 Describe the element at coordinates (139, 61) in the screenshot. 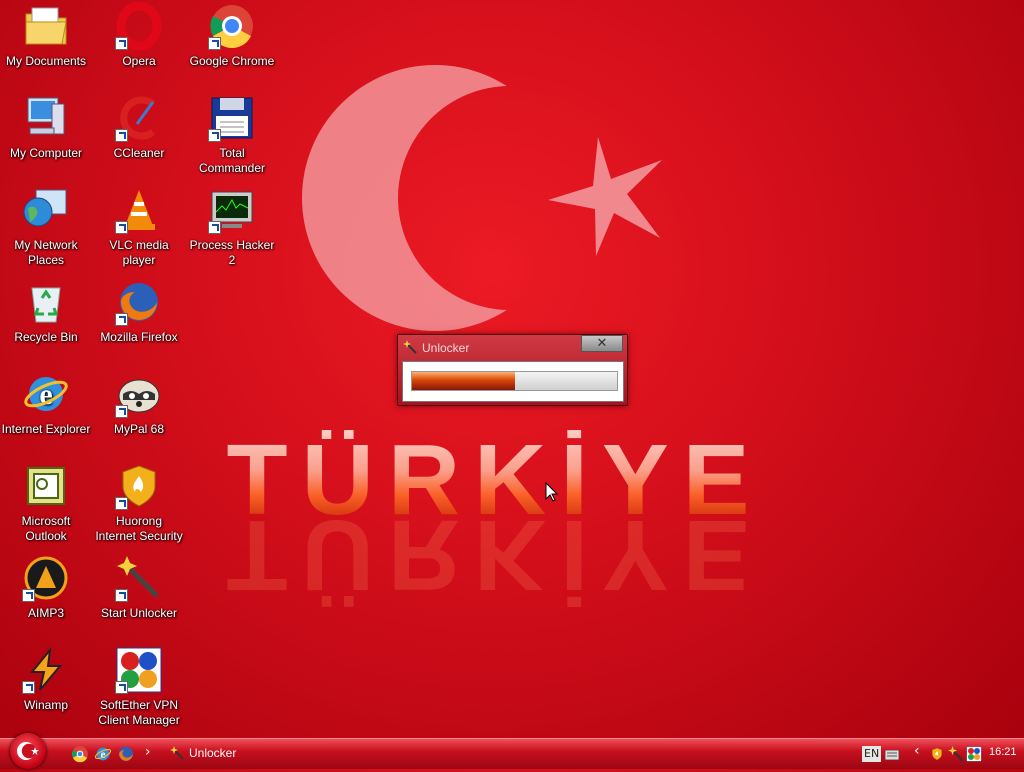

I see `icon-label: Opera` at that location.